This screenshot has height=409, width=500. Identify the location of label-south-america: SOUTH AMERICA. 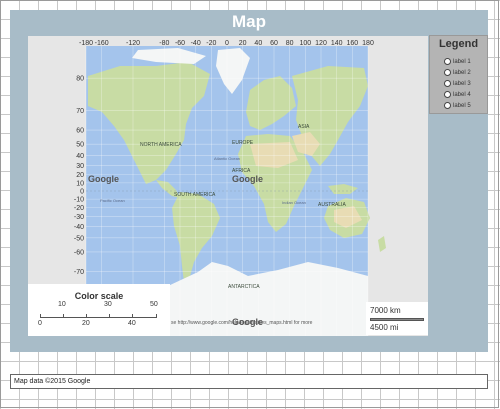
(195, 195).